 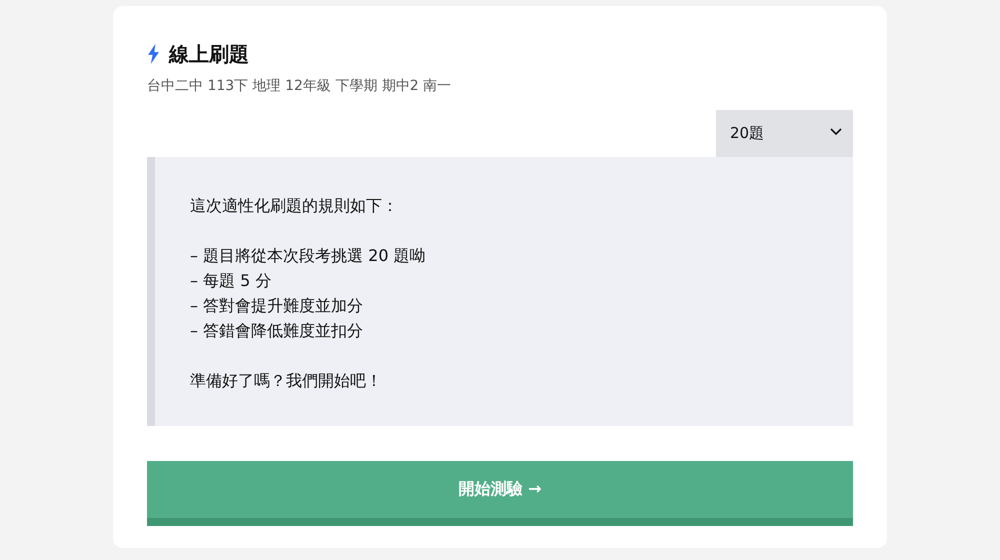 I want to click on rules-intro: 這次適性化刷題的規則如下：, so click(x=294, y=206).